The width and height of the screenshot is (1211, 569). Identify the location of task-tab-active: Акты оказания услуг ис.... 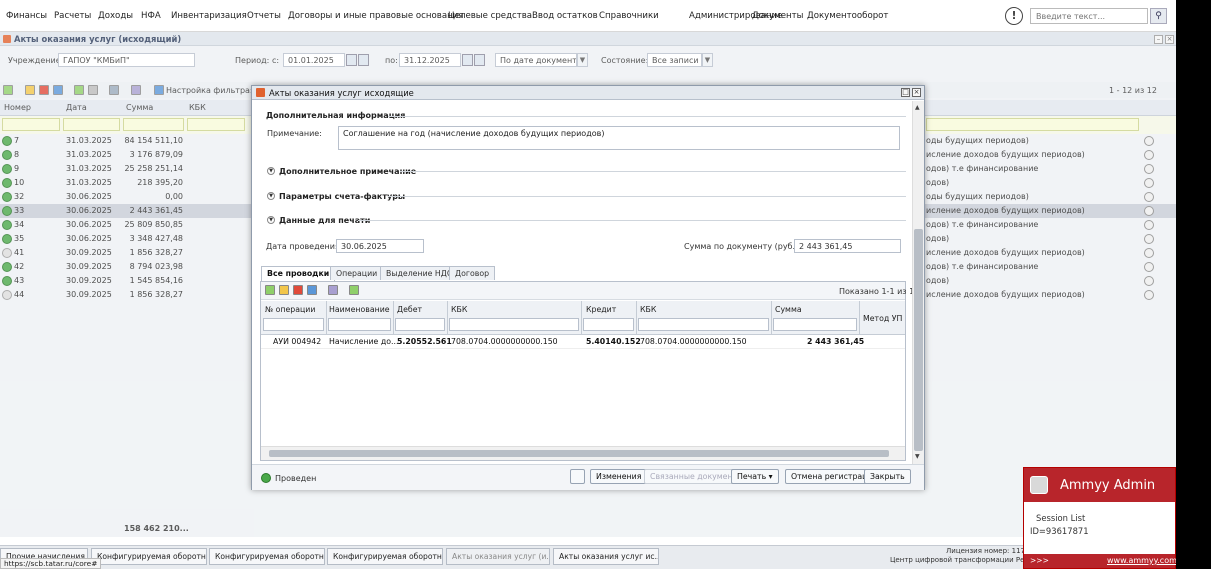
(606, 556).